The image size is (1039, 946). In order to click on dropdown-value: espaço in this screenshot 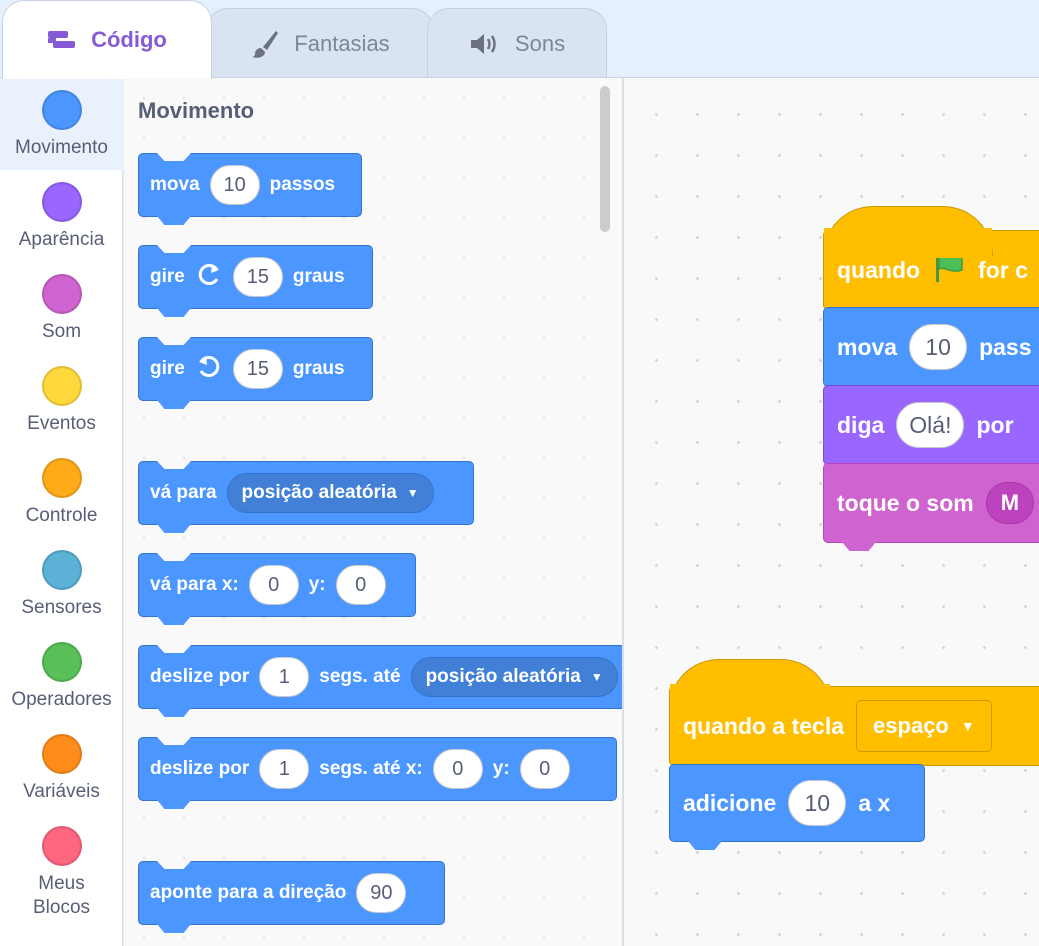, I will do `click(911, 725)`.